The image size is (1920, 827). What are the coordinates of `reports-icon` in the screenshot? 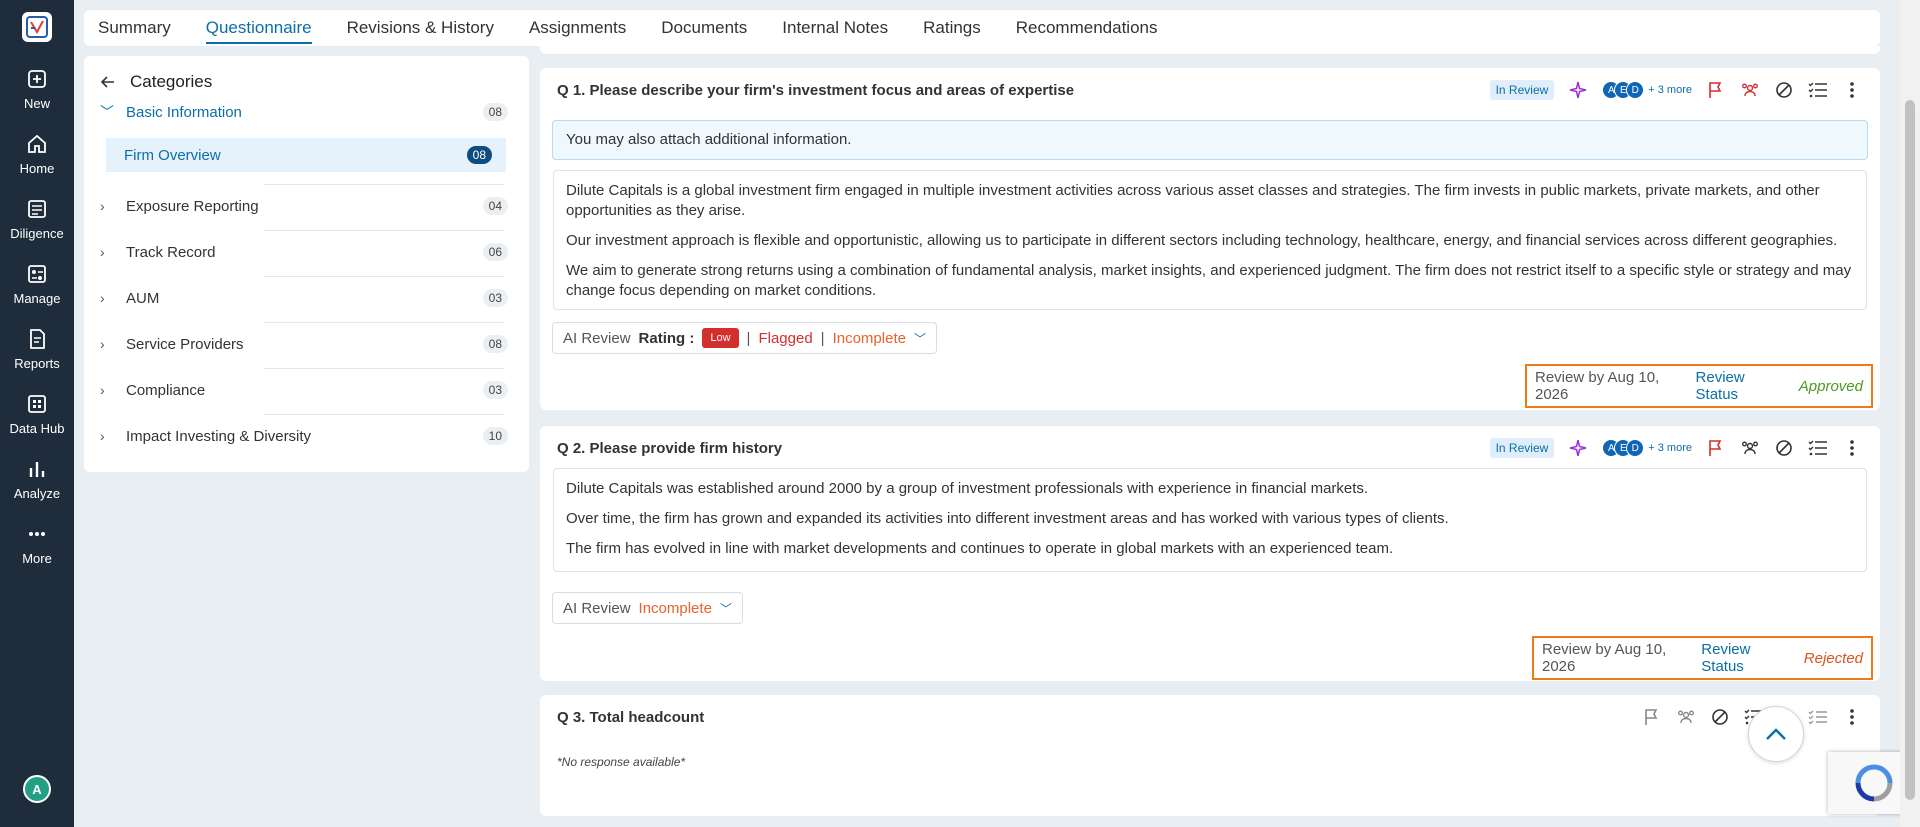 It's located at (37, 339).